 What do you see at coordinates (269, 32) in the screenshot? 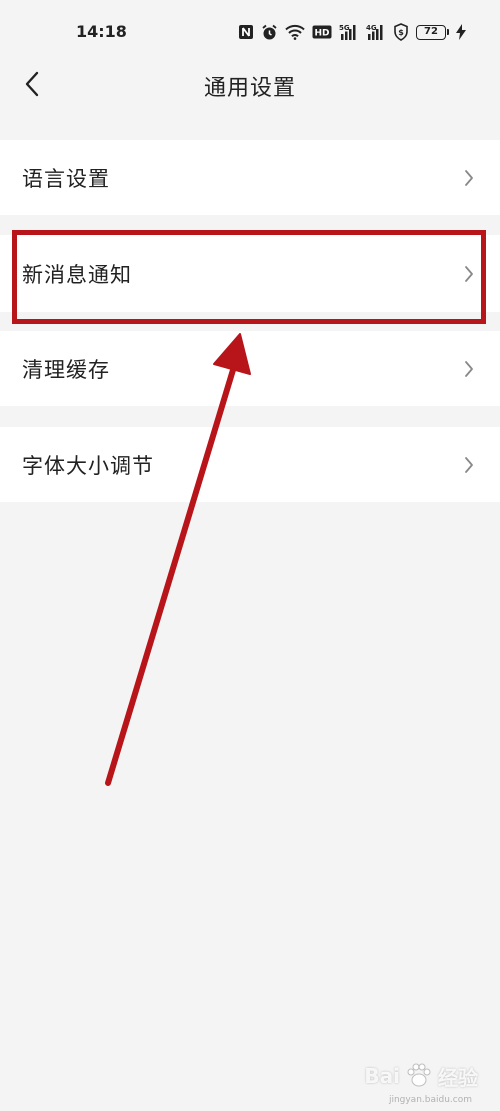
I see `alarm-icon` at bounding box center [269, 32].